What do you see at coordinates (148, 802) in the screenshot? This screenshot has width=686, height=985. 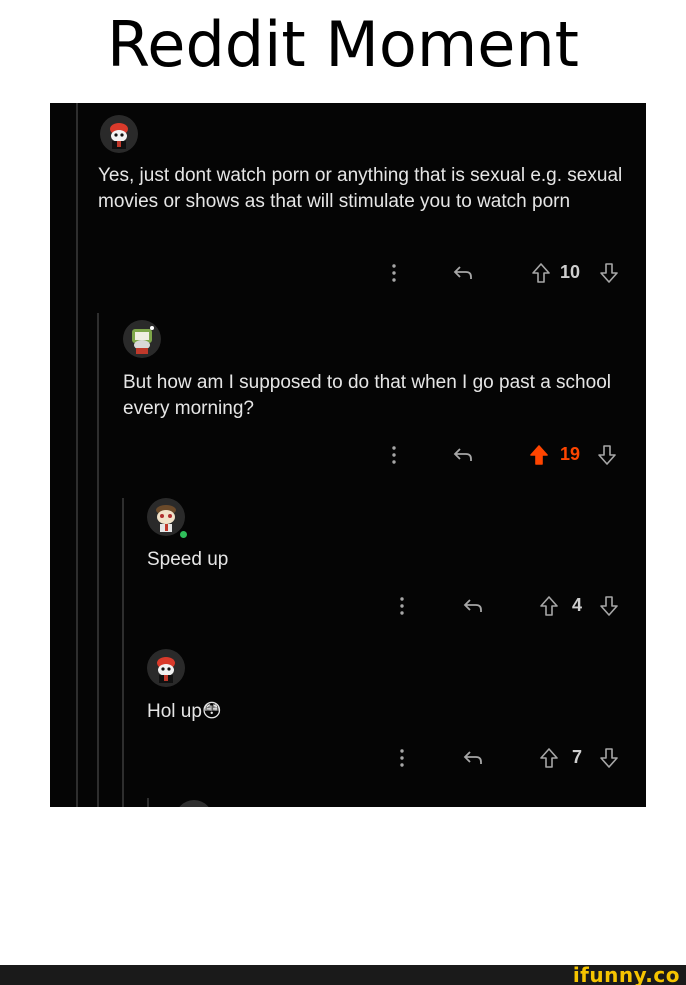 I see `thread-line` at bounding box center [148, 802].